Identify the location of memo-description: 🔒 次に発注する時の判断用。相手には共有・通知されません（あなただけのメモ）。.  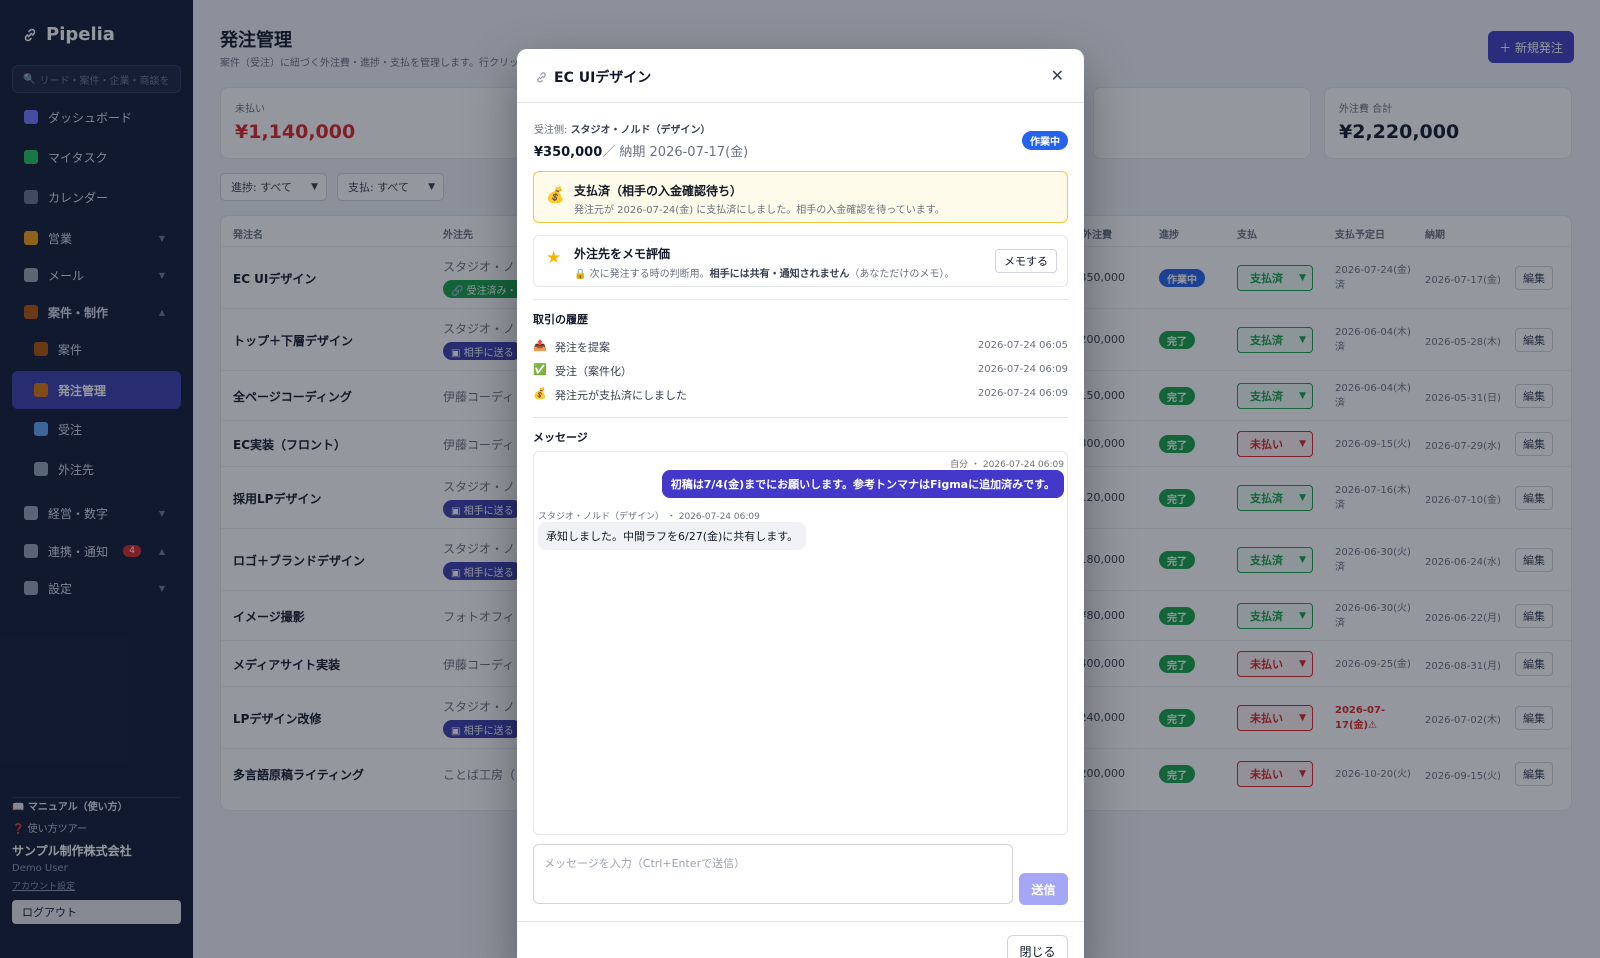
(764, 272).